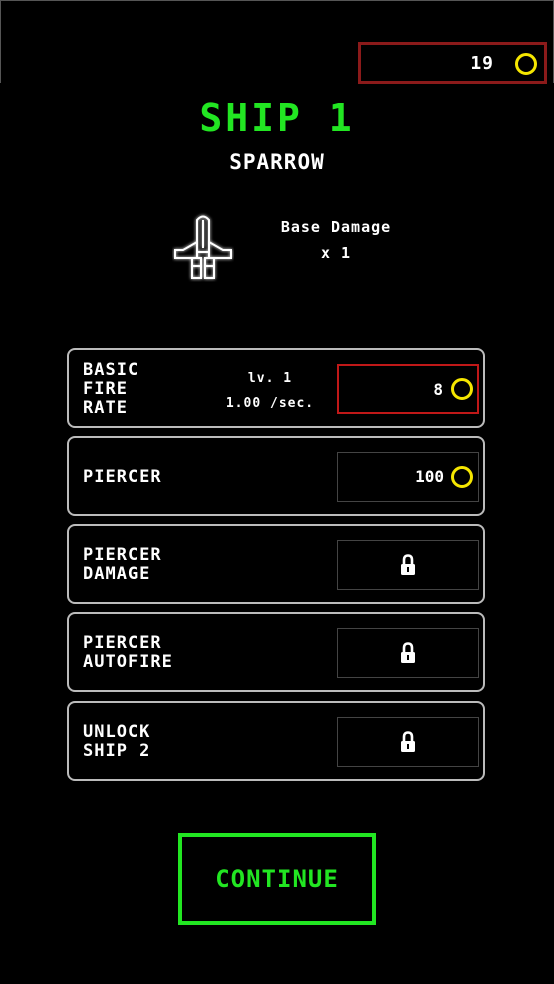 The height and width of the screenshot is (984, 554). I want to click on base-damage-value: x 1, so click(336, 253).